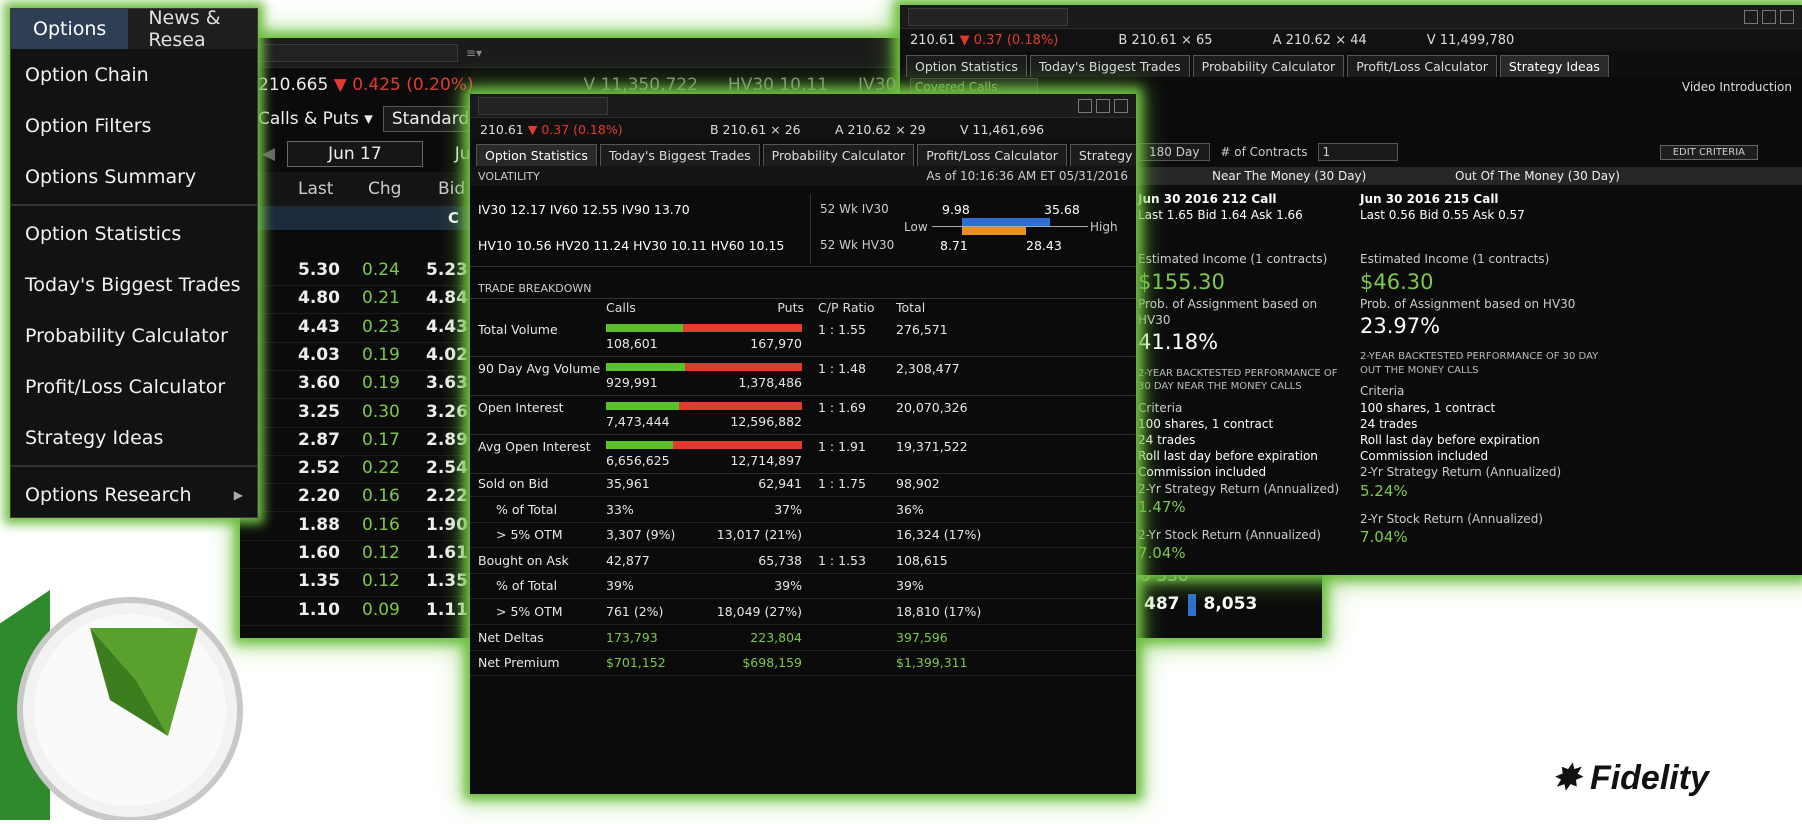 This screenshot has width=1802, height=824. I want to click on stats-symbol-dropdown, so click(543, 105).